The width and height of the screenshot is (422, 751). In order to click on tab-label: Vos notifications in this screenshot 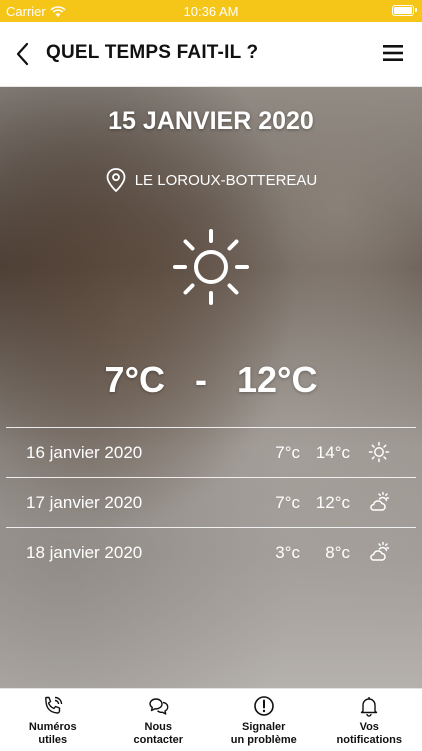, I will do `click(369, 734)`.